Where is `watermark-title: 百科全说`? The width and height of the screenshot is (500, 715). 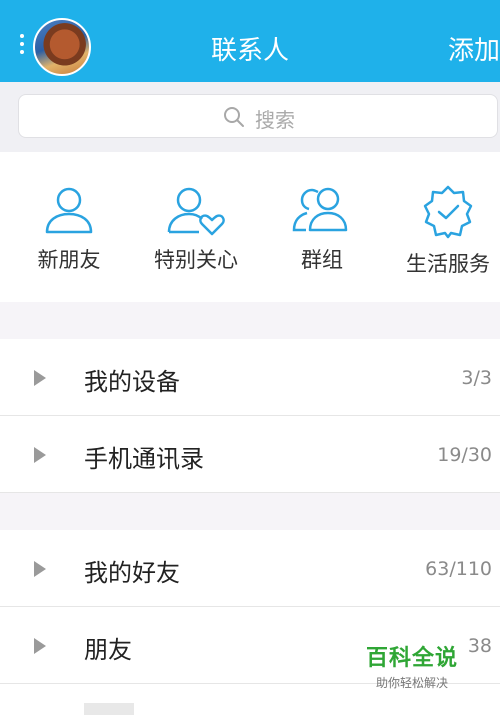 watermark-title: 百科全说 is located at coordinates (411, 658).